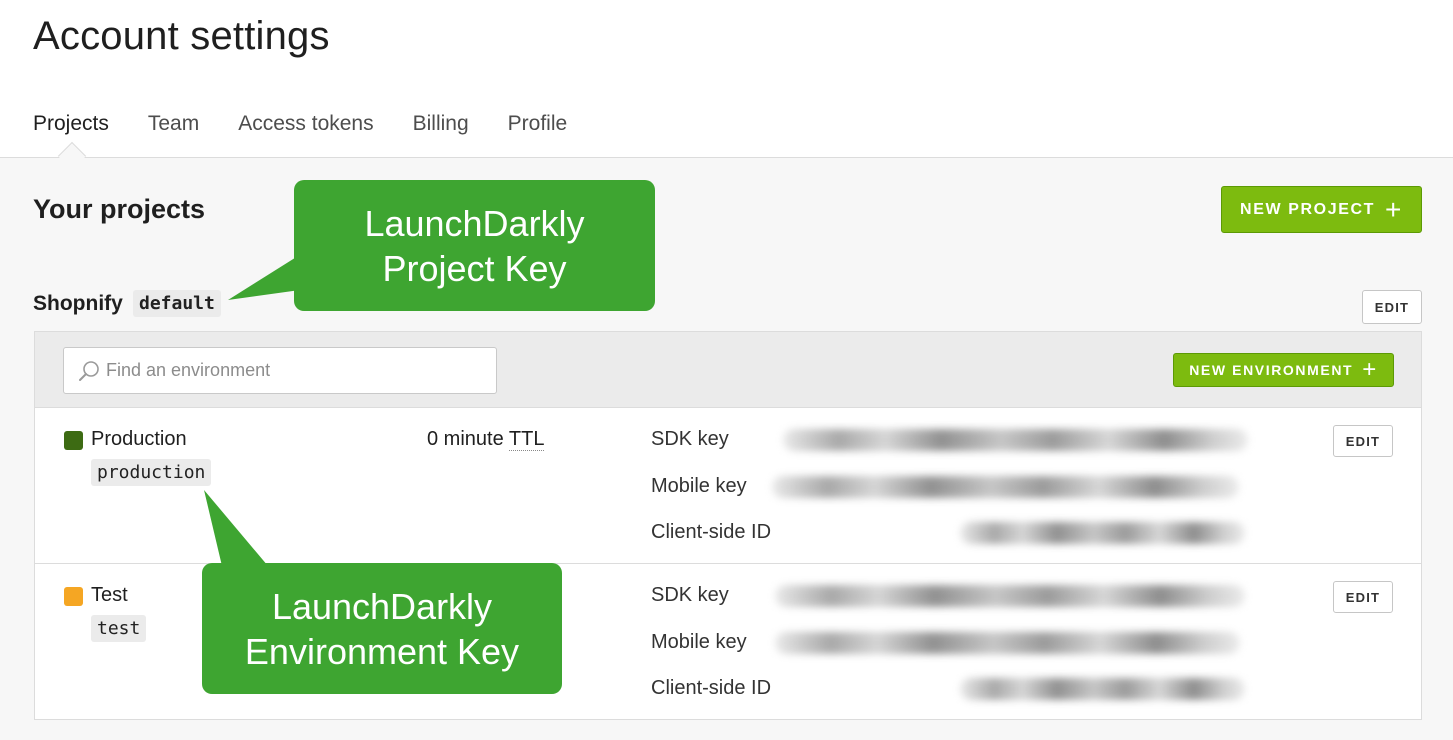 The height and width of the screenshot is (740, 1453). Describe the element at coordinates (474, 268) in the screenshot. I see `callout-line: Project Key` at that location.